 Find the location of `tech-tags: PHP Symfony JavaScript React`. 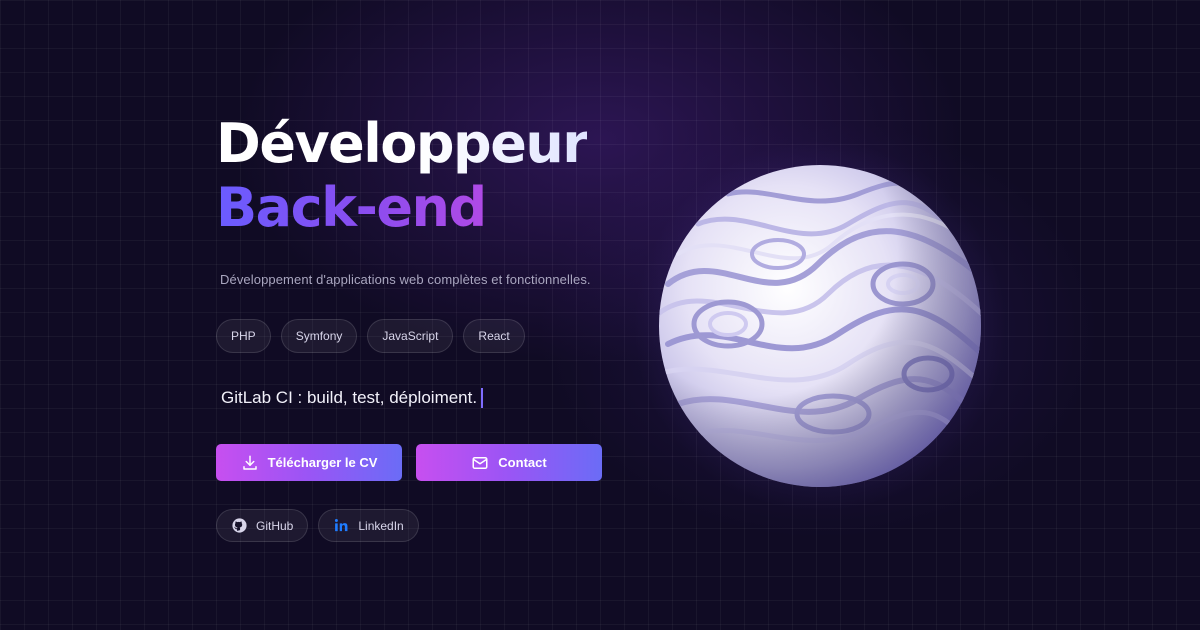

tech-tags: PHP Symfony JavaScript React is located at coordinates (370, 336).